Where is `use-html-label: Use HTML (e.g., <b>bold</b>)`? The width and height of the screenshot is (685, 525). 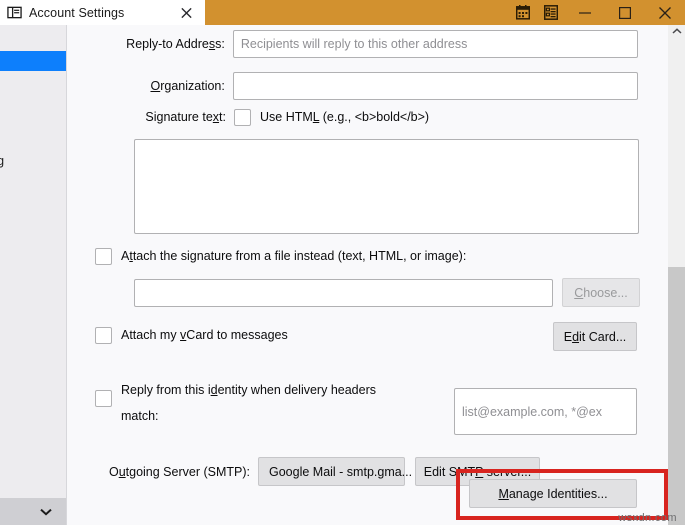
use-html-label: Use HTML (e.g., <b>bold</b>) is located at coordinates (344, 117).